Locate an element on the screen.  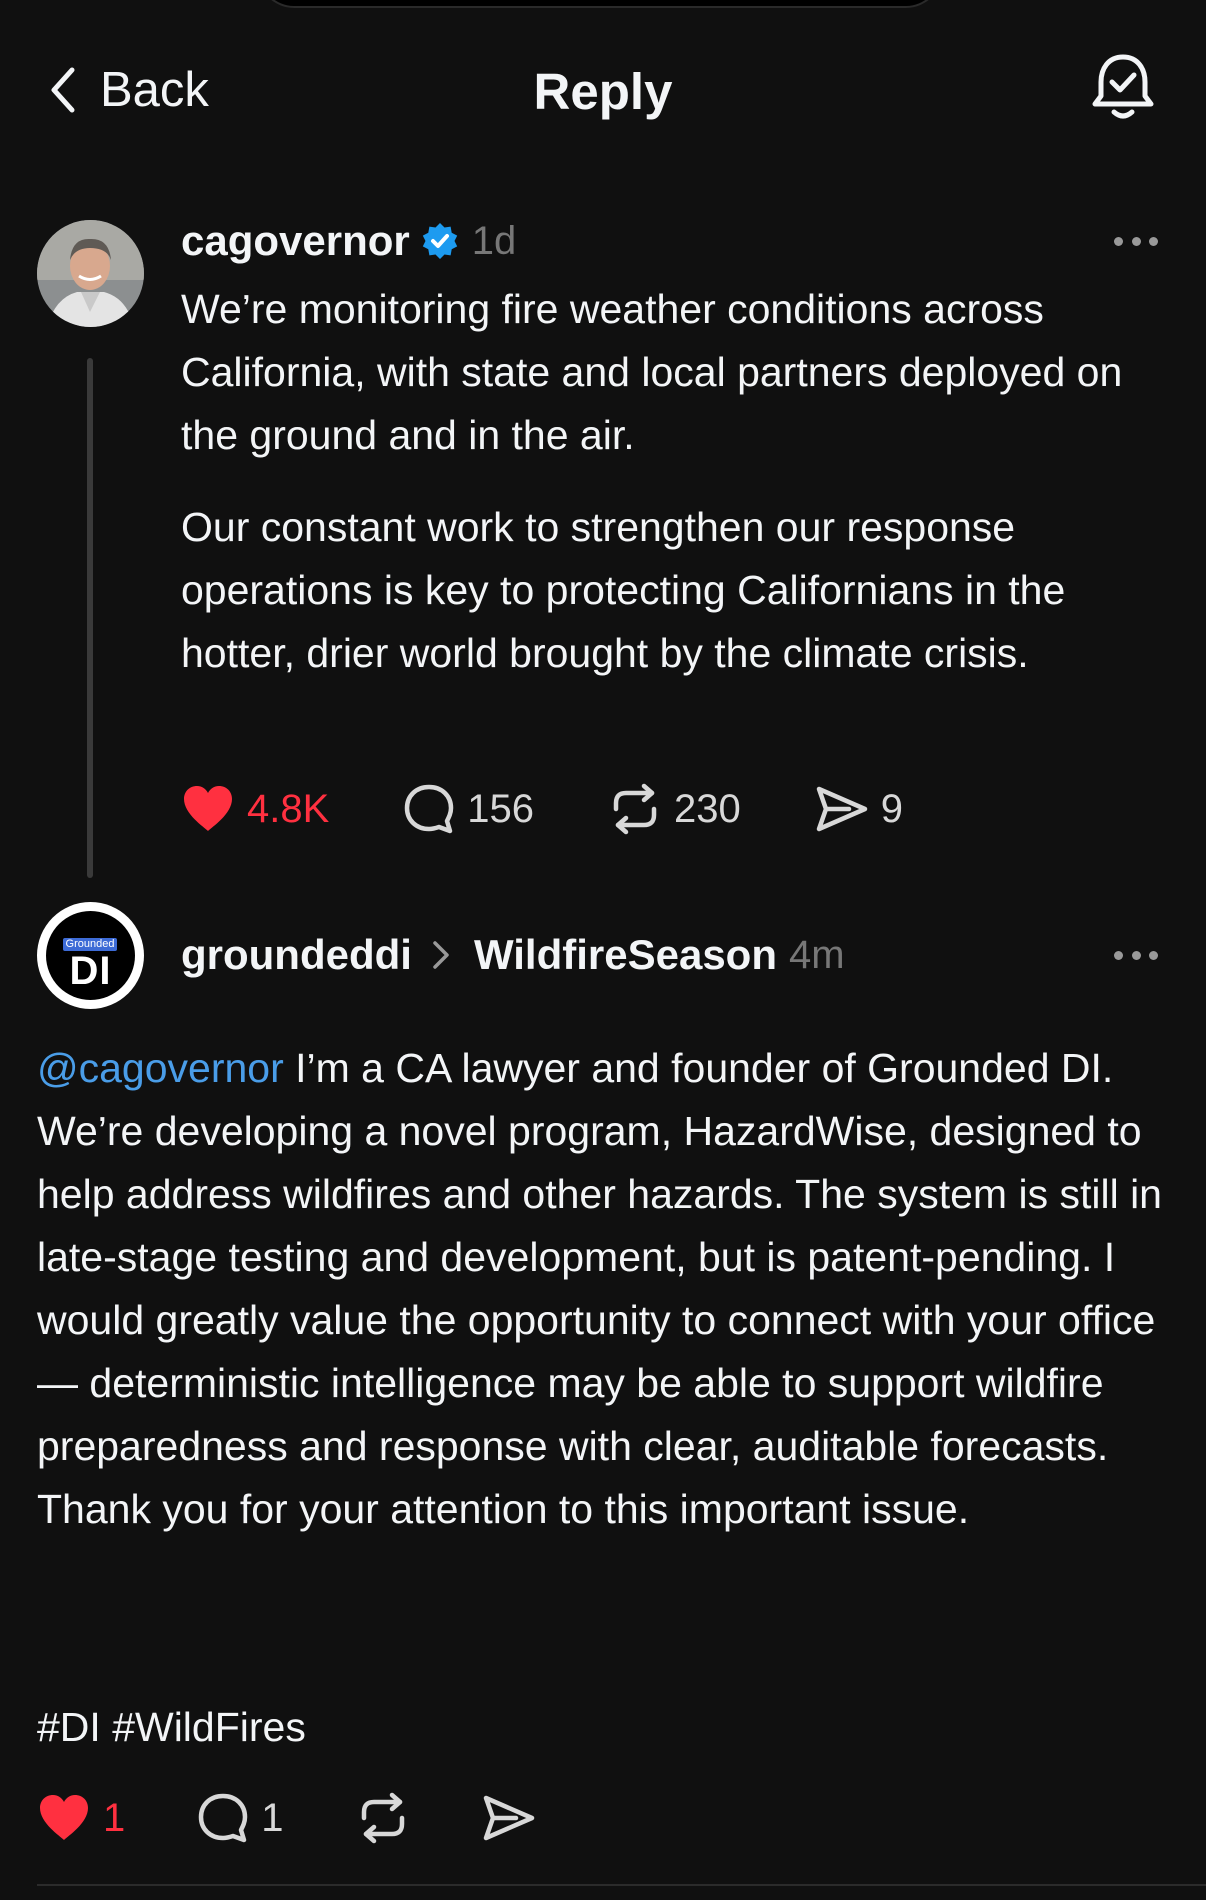
grounded-di-logo: Grounded DI is located at coordinates (90, 955).